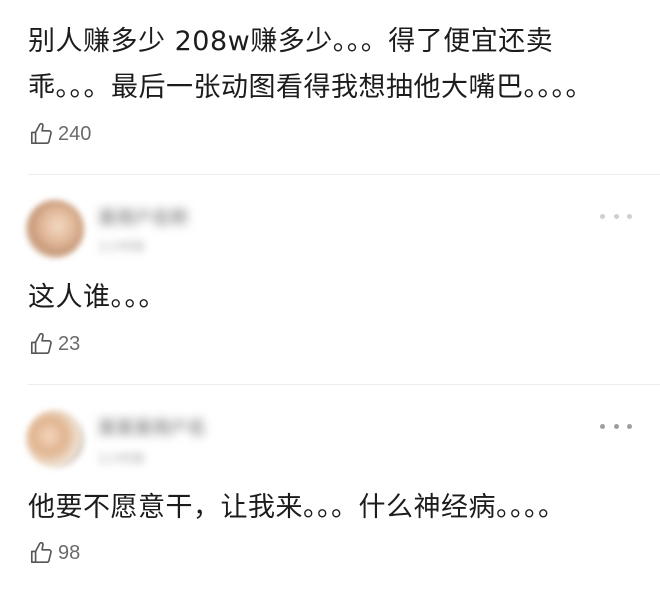 The image size is (660, 590). Describe the element at coordinates (69, 343) in the screenshot. I see `like-count: 23` at that location.